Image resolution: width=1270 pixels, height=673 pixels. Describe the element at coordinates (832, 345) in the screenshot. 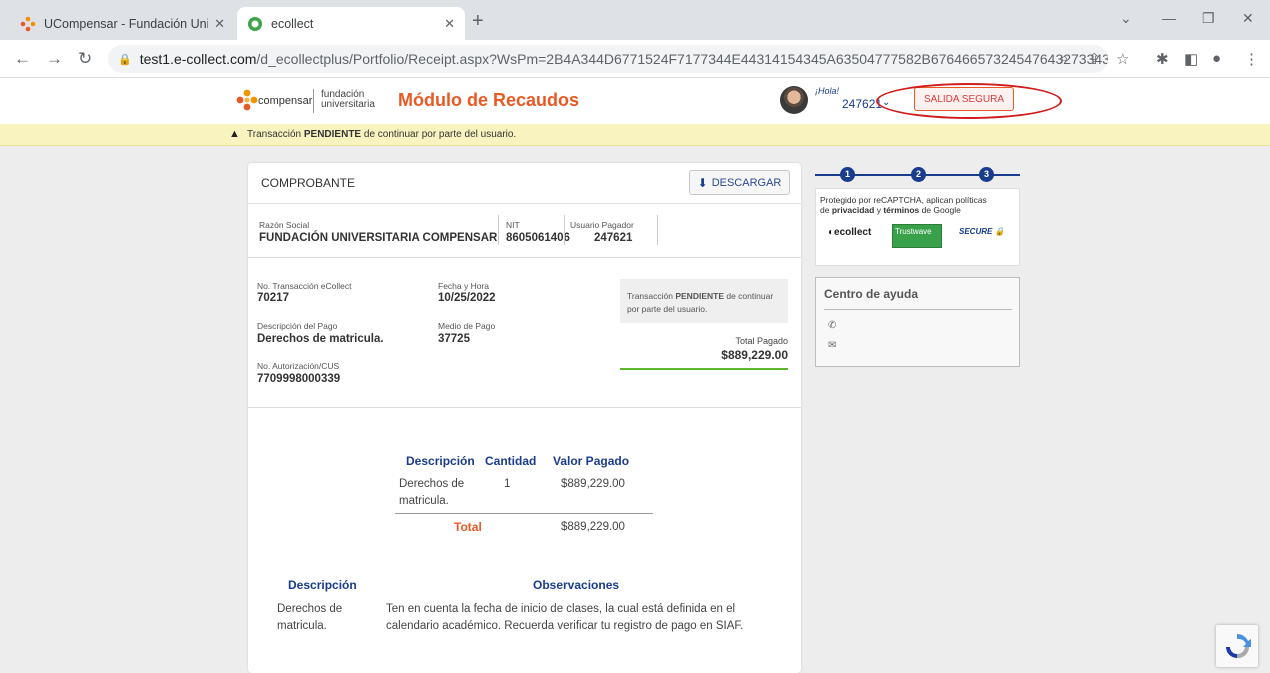

I see `mail-icon: ✉` at that location.